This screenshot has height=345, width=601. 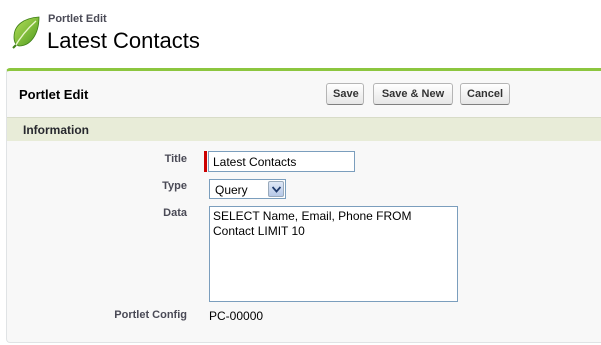 I want to click on panel-title: Portlet Edit, so click(x=54, y=94).